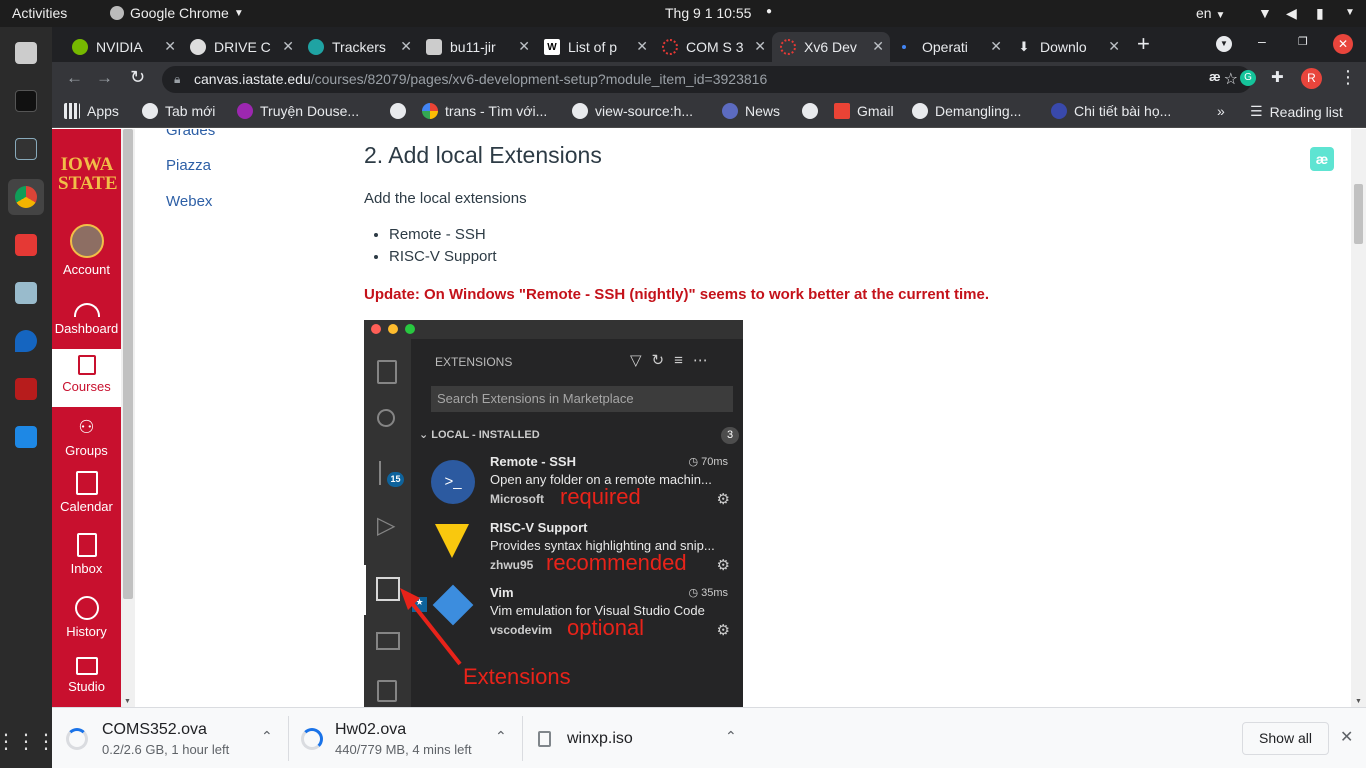  Describe the element at coordinates (104, 78) in the screenshot. I see `forward-button: →` at that location.